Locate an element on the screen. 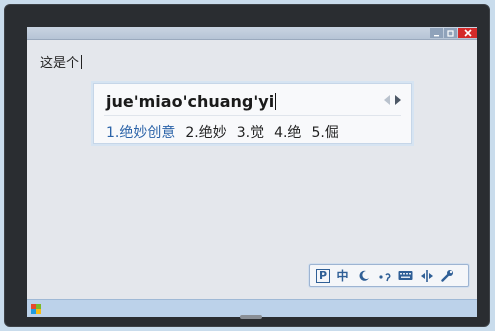  title-bar is located at coordinates (252, 33).